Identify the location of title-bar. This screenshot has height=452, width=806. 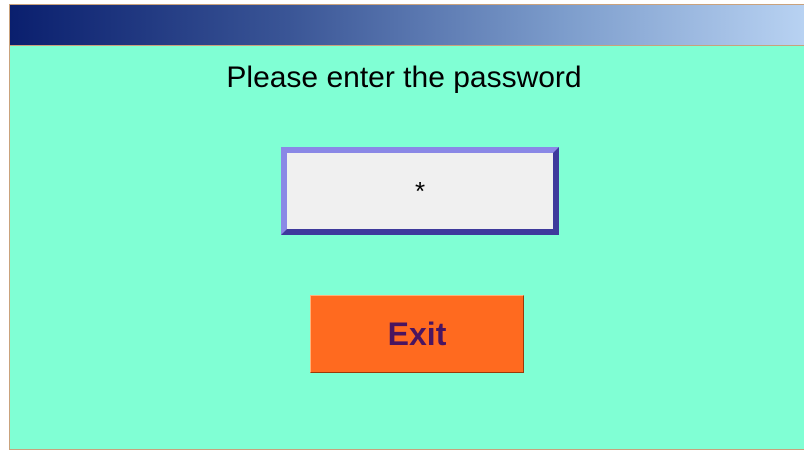
(407, 25).